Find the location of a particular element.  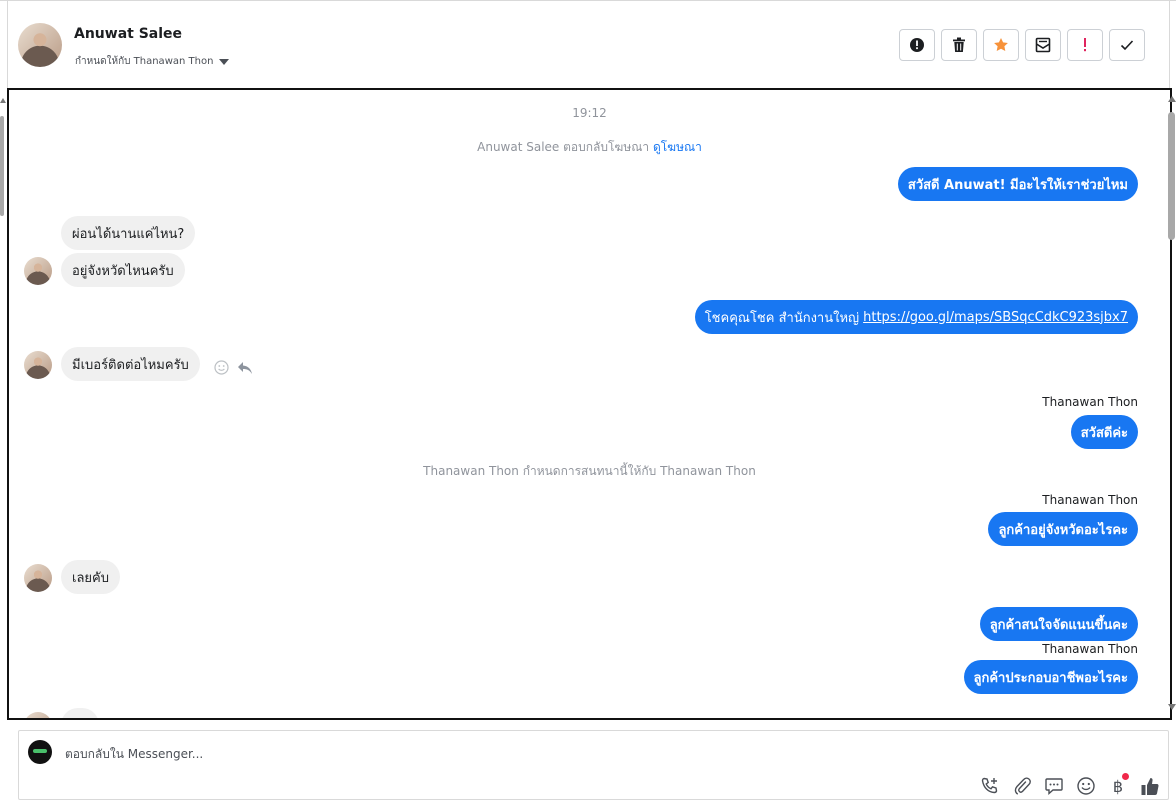

baht-icon: ฿ is located at coordinates (1118, 786).